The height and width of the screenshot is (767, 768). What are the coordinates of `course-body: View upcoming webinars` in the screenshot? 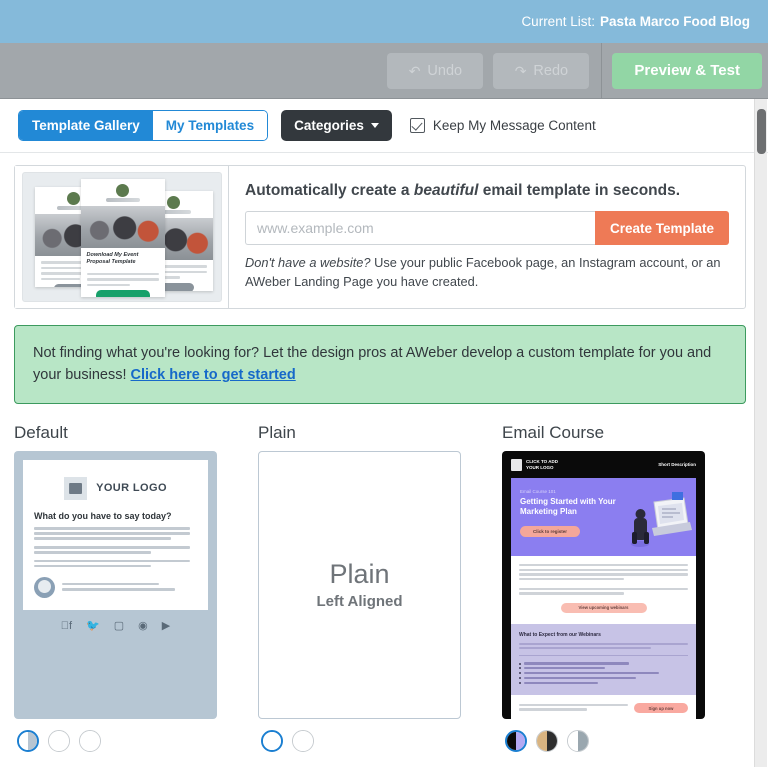 It's located at (603, 589).